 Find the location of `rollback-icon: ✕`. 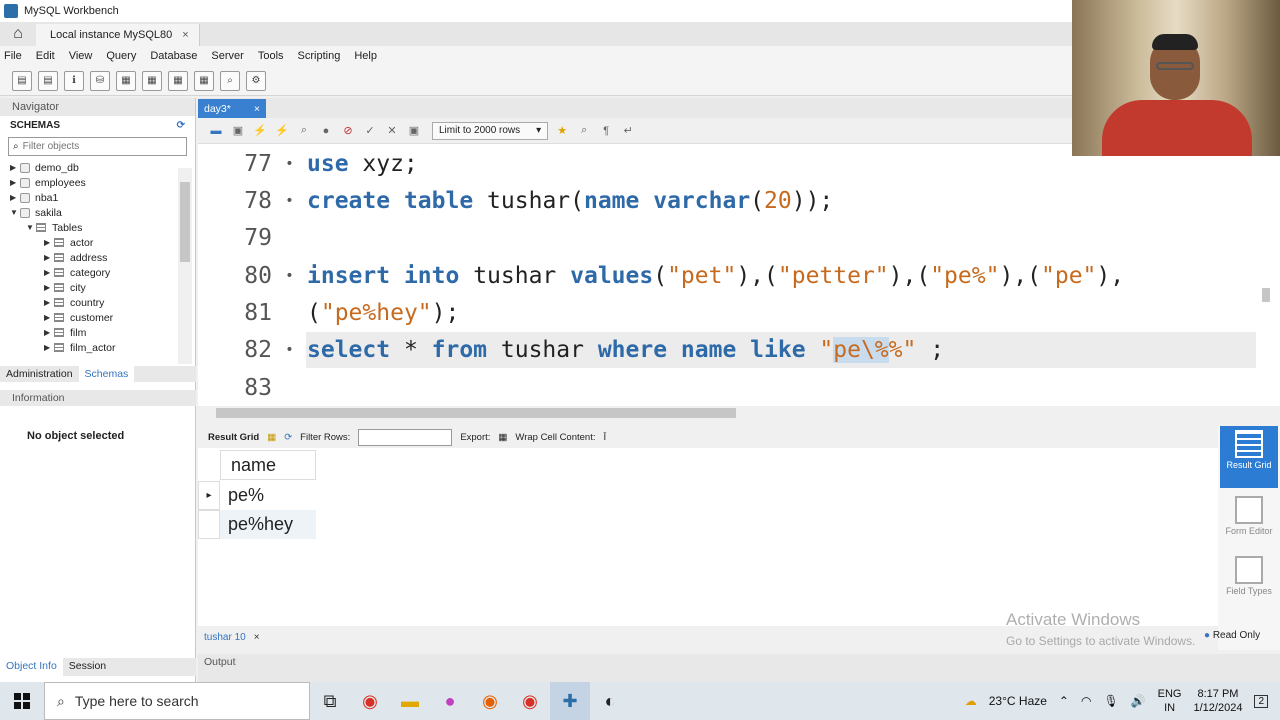

rollback-icon: ✕ is located at coordinates (392, 131).